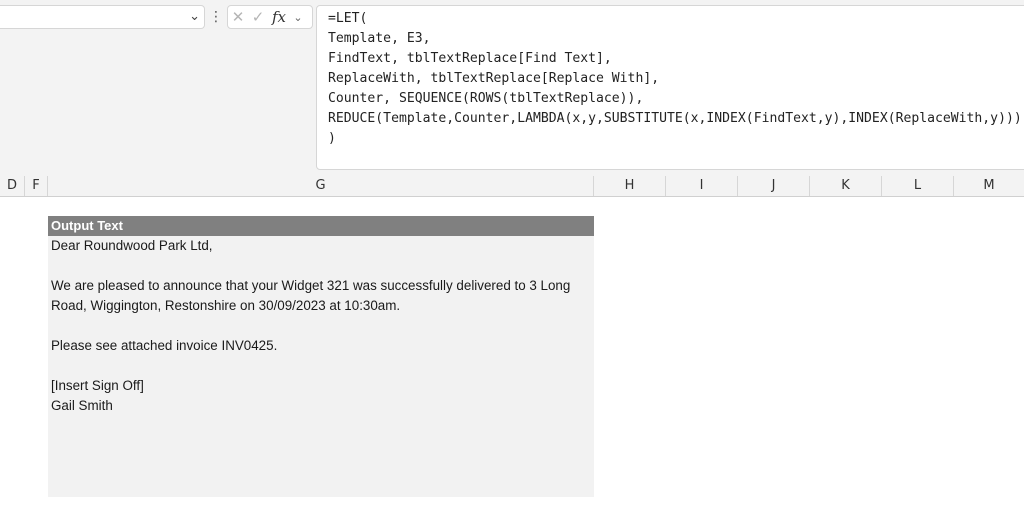 The height and width of the screenshot is (520, 1024). What do you see at coordinates (774, 186) in the screenshot?
I see `column-header-j: J` at bounding box center [774, 186].